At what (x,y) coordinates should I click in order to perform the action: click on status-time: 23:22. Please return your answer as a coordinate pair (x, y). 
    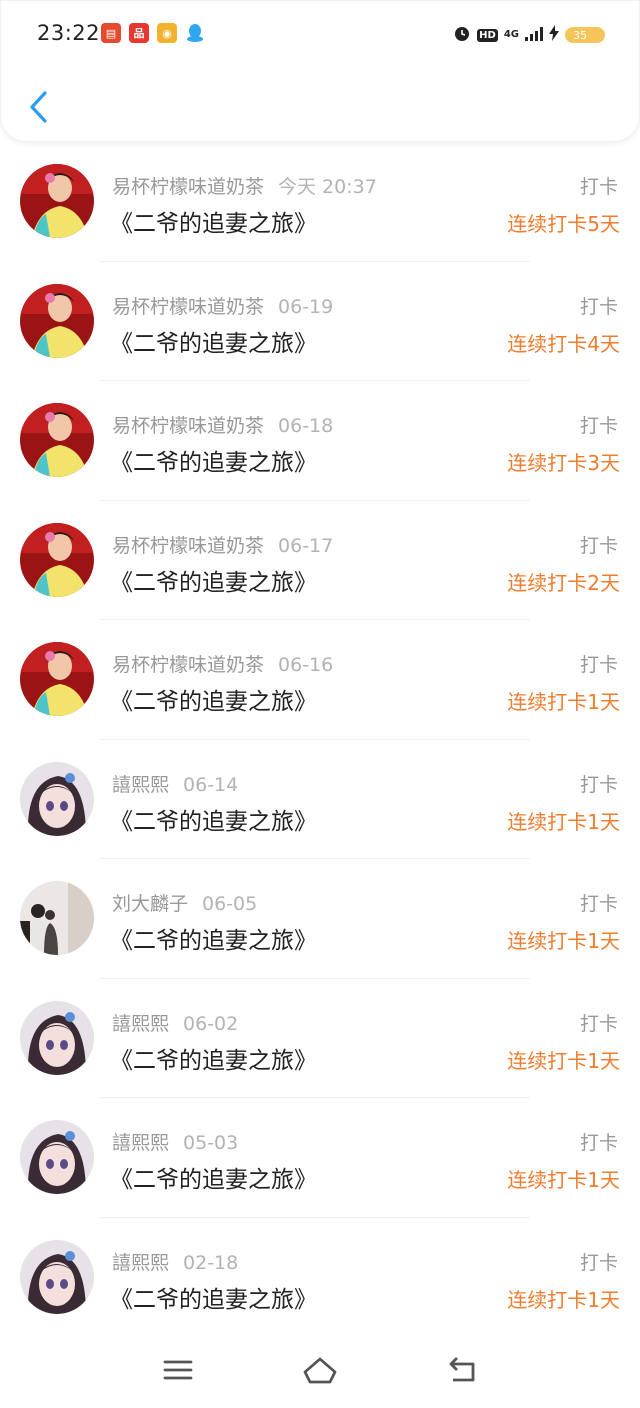
    Looking at the image, I should click on (69, 33).